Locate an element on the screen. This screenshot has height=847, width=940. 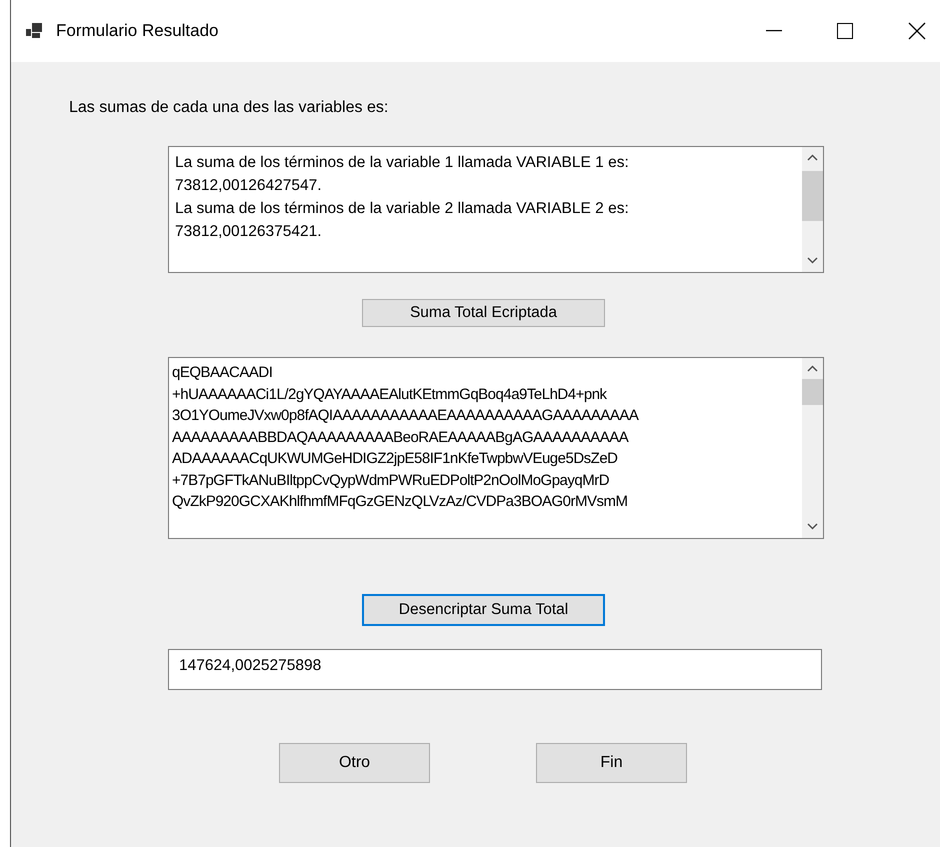
minimize-icon is located at coordinates (774, 31).